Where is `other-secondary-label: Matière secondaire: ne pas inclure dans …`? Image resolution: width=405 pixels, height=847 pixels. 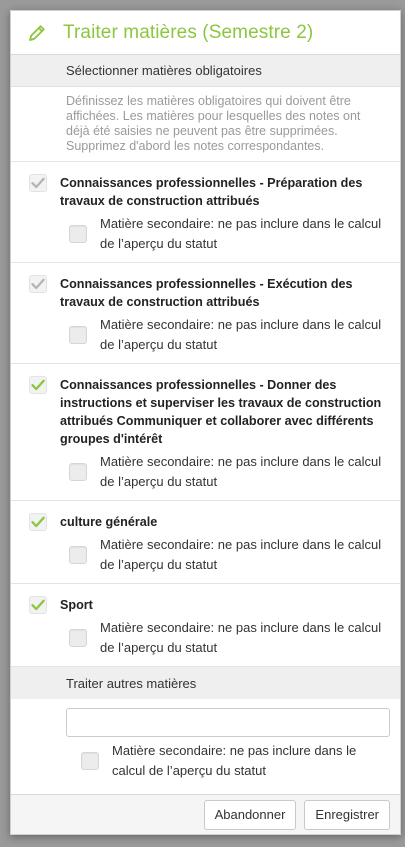 other-secondary-label: Matière secondaire: ne pas inclure dans … is located at coordinates (234, 760).